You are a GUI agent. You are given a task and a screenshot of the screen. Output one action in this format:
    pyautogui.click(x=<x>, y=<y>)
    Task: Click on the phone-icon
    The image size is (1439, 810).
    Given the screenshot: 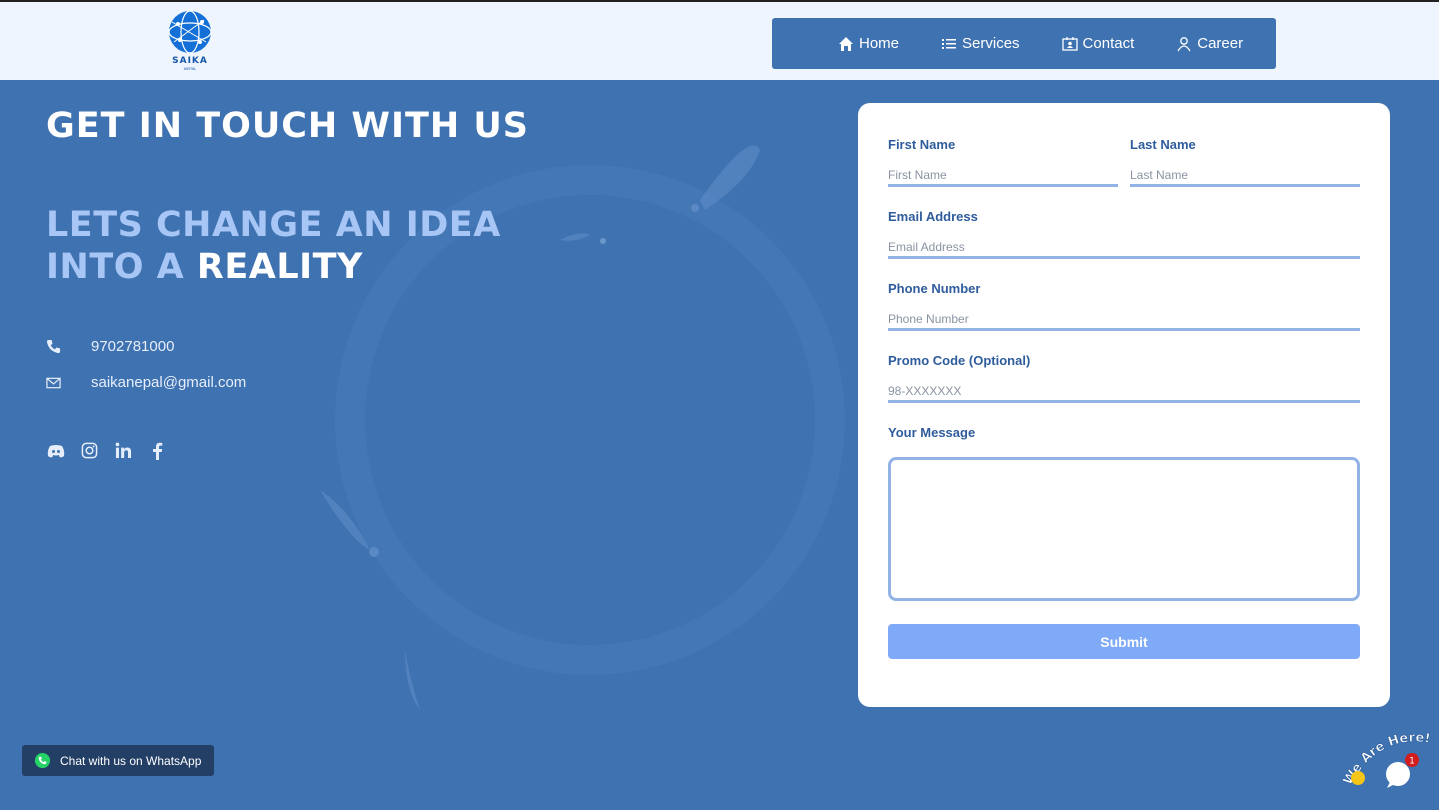 What is the action you would take?
    pyautogui.click(x=68, y=346)
    